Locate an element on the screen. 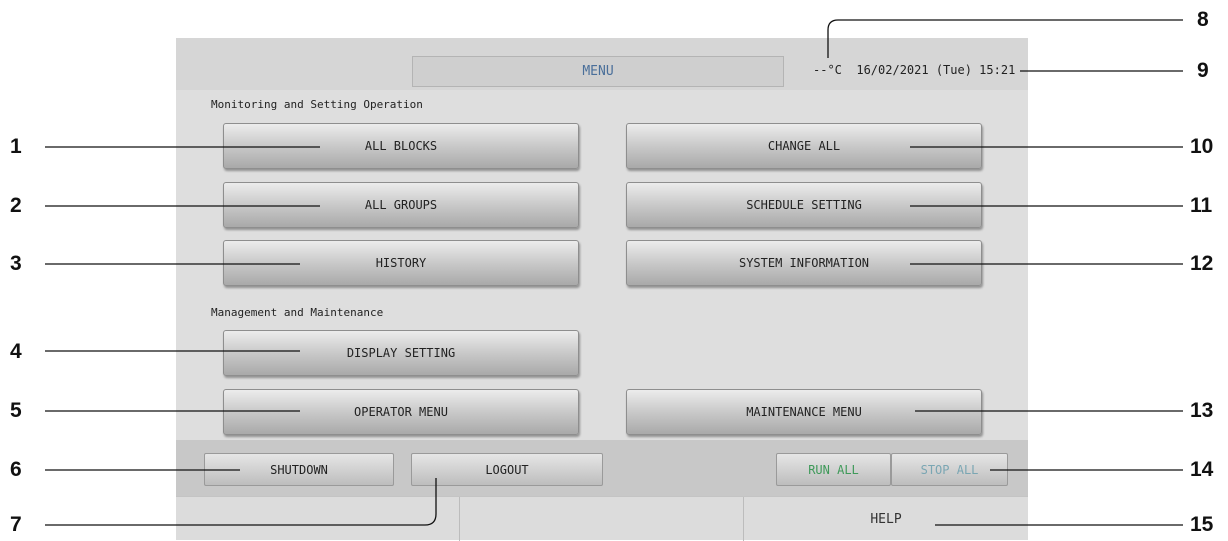 The width and height of the screenshot is (1228, 541). callout-5: 5 is located at coordinates (16, 410).